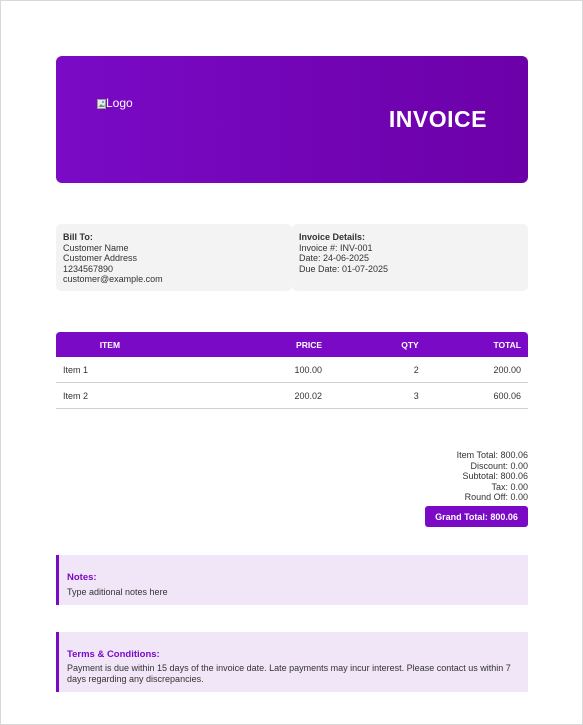 The width and height of the screenshot is (583, 725). Describe the element at coordinates (101, 103) in the screenshot. I see `broken-image-icon` at that location.